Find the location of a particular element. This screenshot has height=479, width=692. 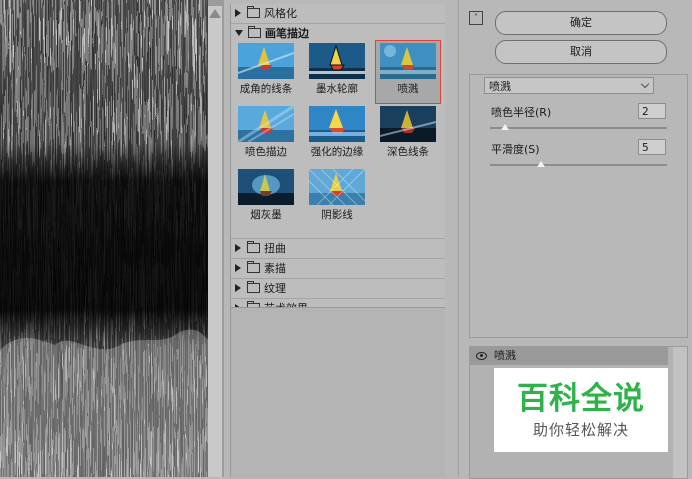

eye-icon is located at coordinates (481, 356).